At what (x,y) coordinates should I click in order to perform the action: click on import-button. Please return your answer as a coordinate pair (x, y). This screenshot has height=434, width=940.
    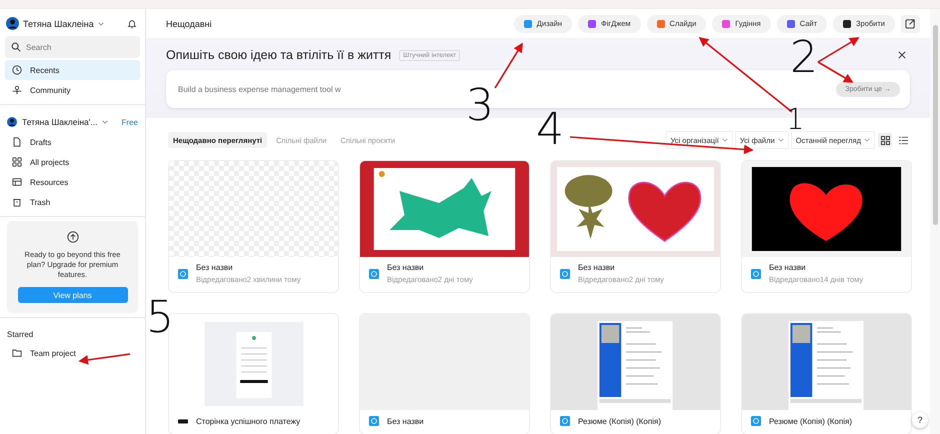
    Looking at the image, I should click on (910, 23).